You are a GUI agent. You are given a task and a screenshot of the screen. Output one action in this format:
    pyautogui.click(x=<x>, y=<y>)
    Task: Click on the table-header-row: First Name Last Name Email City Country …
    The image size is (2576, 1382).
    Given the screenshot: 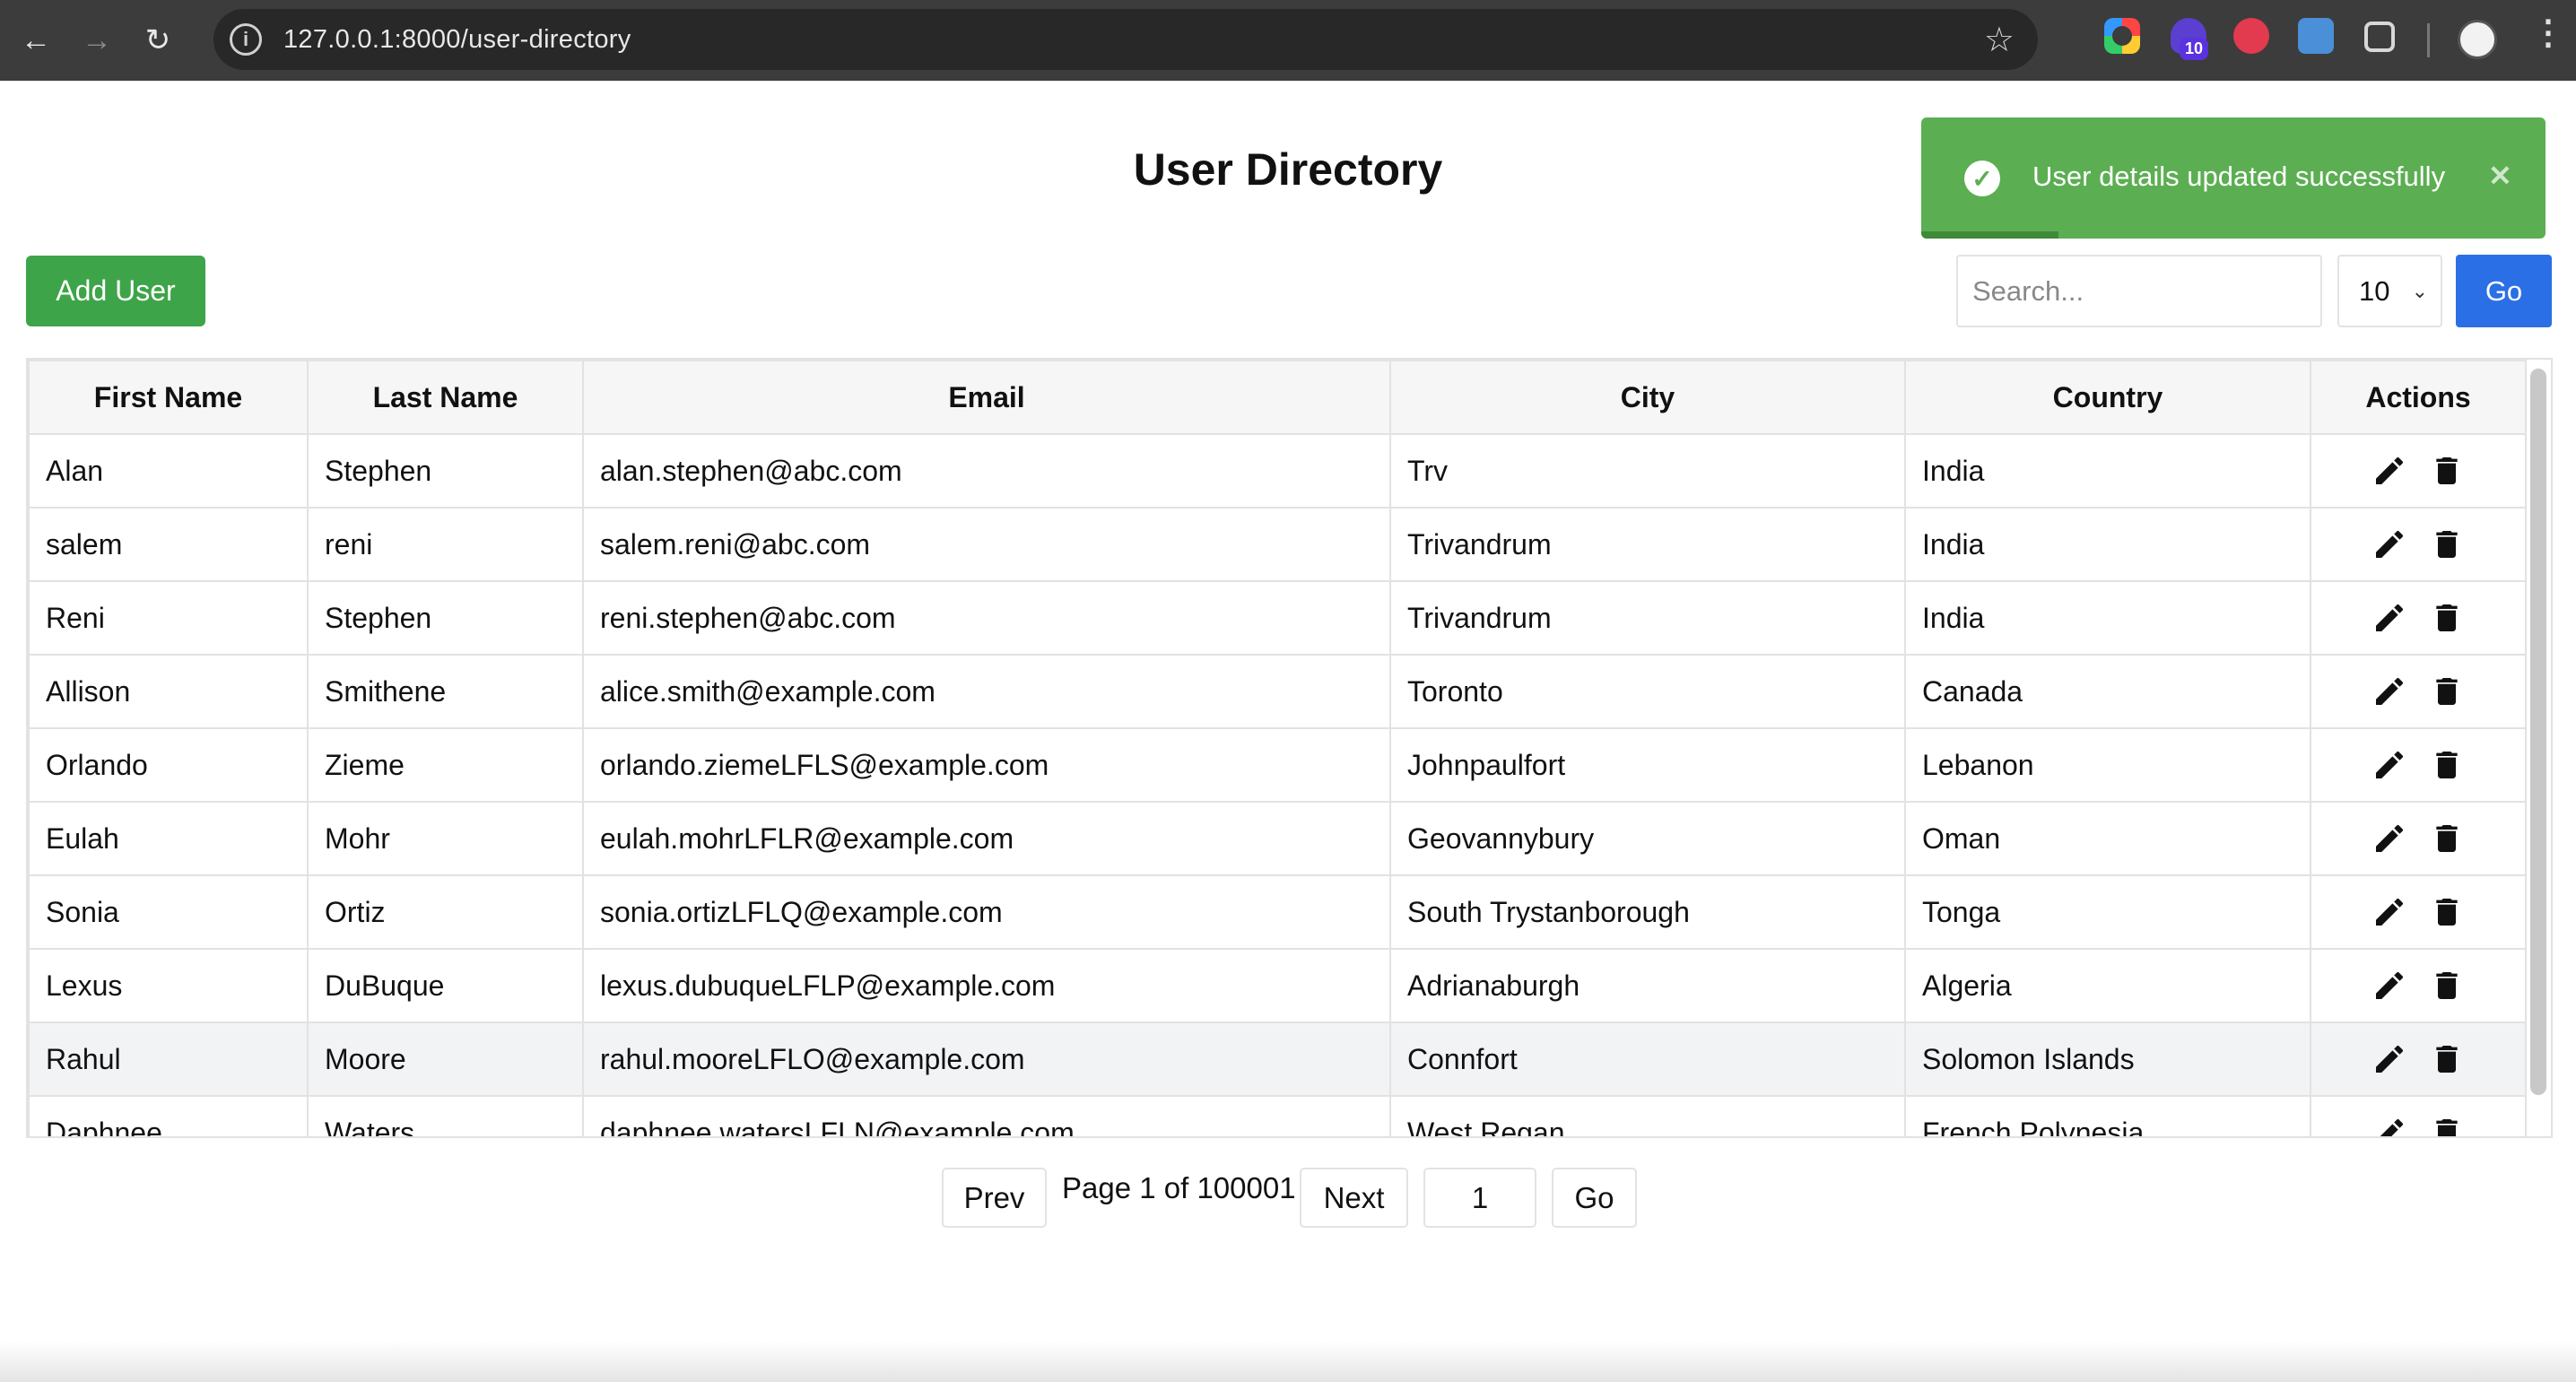 What is the action you would take?
    pyautogui.click(x=1277, y=397)
    